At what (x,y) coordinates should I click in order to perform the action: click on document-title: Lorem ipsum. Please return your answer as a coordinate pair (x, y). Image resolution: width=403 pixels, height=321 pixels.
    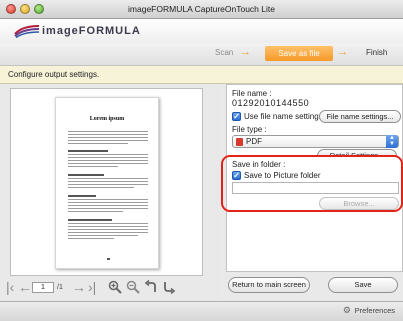
    Looking at the image, I should click on (107, 119).